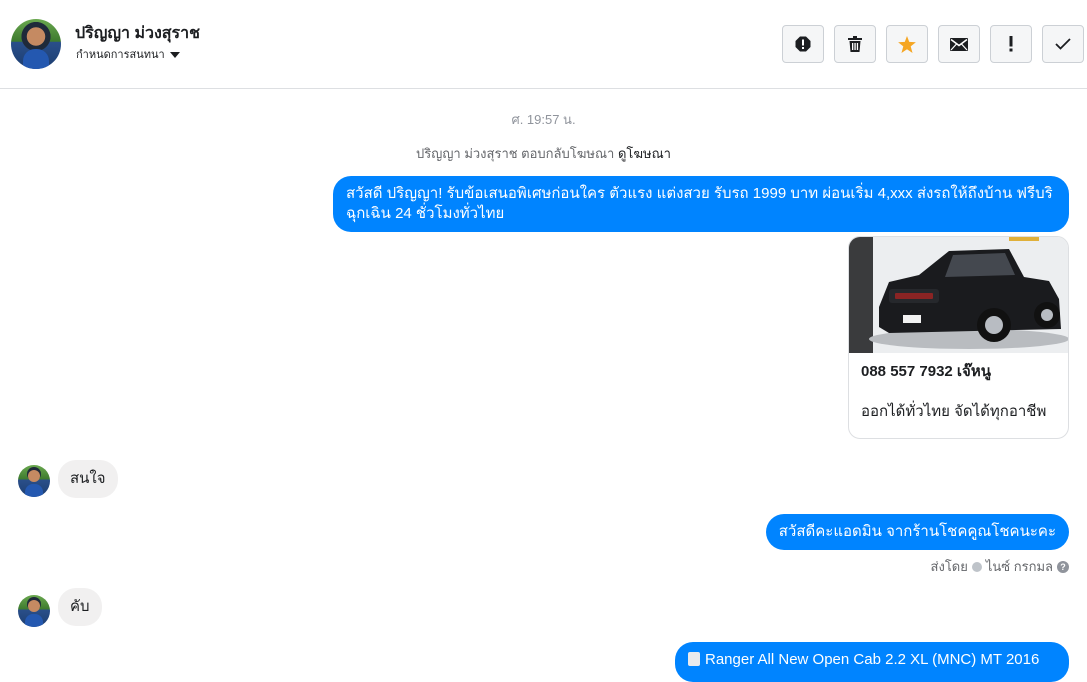 This screenshot has width=1087, height=682. Describe the element at coordinates (1019, 566) in the screenshot. I see `sent-by-name: ไนซ์ กรกมล` at that location.